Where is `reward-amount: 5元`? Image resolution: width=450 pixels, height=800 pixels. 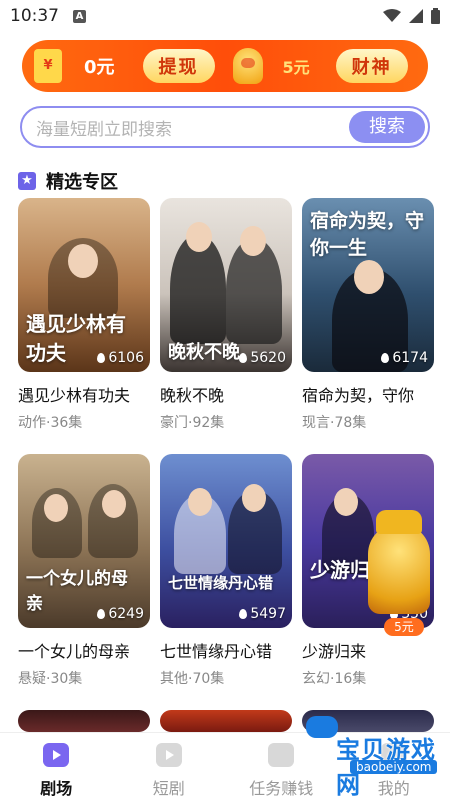 reward-amount: 5元 is located at coordinates (296, 67).